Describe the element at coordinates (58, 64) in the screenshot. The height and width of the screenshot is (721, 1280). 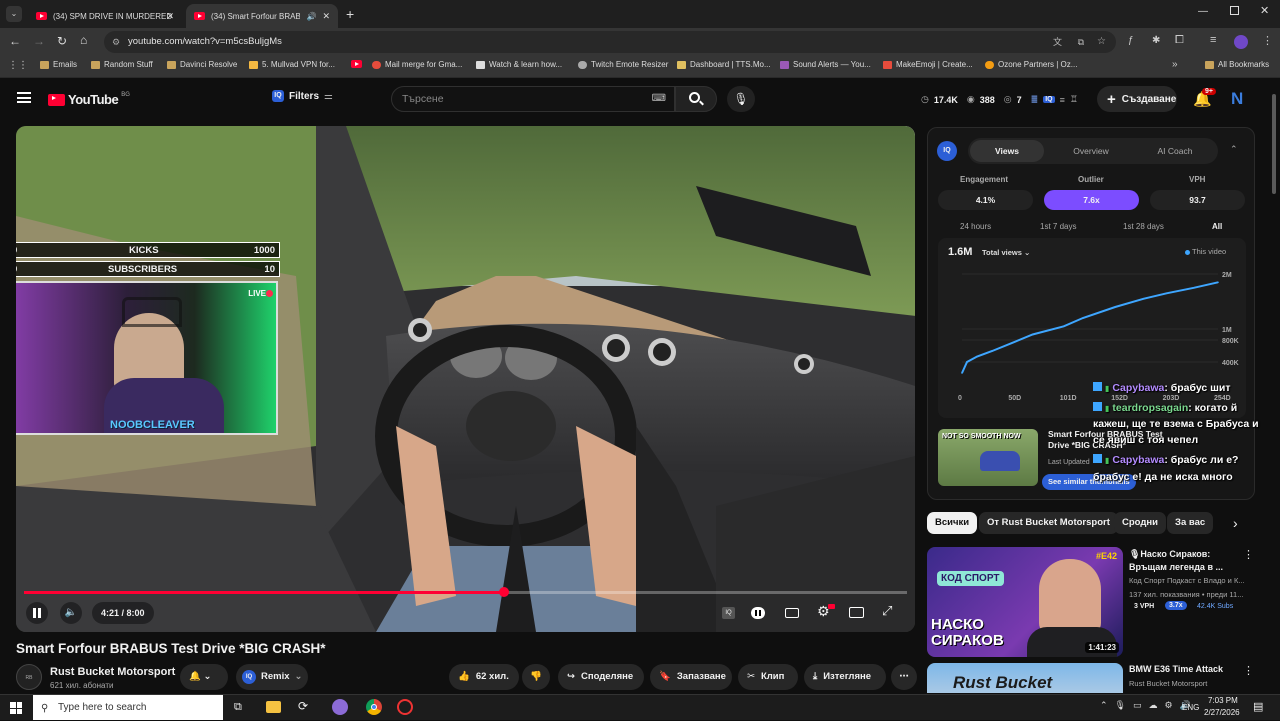
I see `bookmark-emails: Emails` at that location.